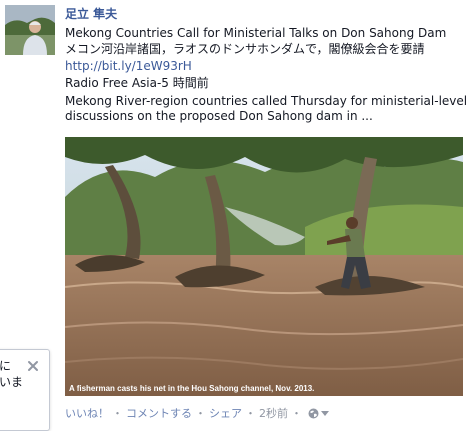  What do you see at coordinates (33, 365) in the screenshot?
I see `close-icon` at bounding box center [33, 365].